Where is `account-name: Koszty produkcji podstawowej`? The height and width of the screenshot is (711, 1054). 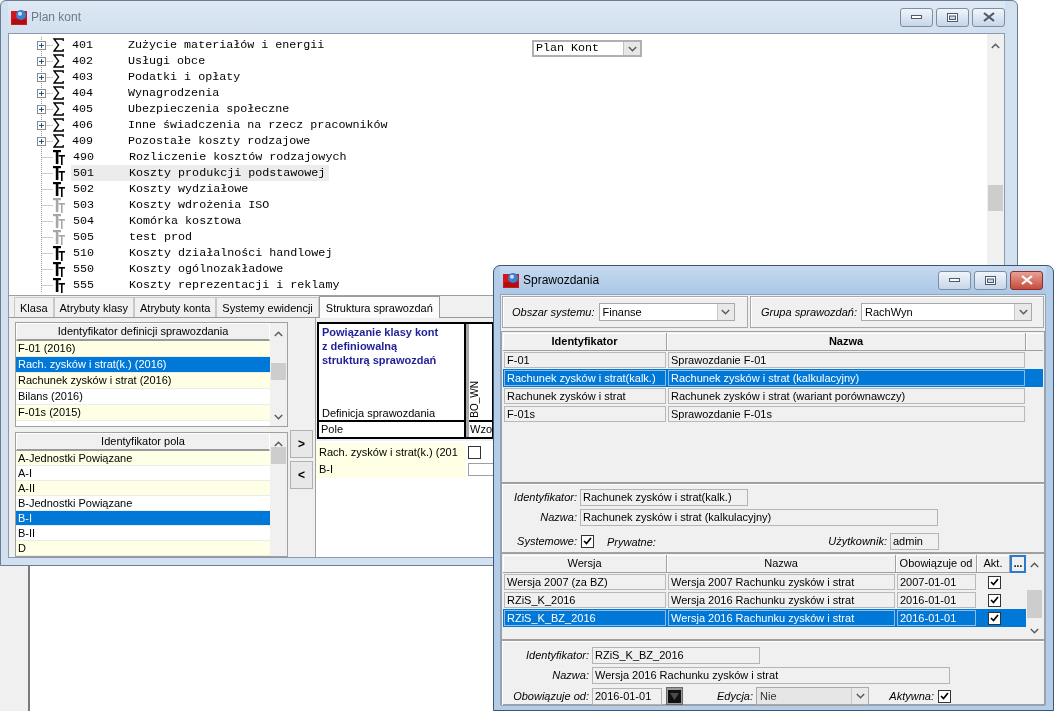
account-name: Koszty produkcji podstawowej is located at coordinates (229, 173).